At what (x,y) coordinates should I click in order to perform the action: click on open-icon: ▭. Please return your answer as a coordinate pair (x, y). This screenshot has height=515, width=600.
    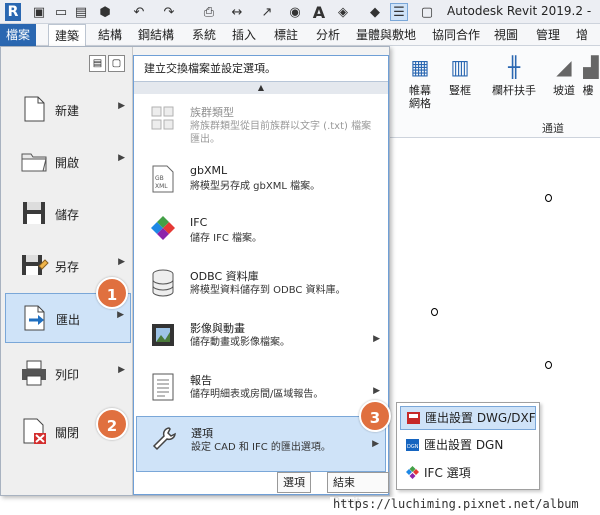
    Looking at the image, I should click on (61, 12).